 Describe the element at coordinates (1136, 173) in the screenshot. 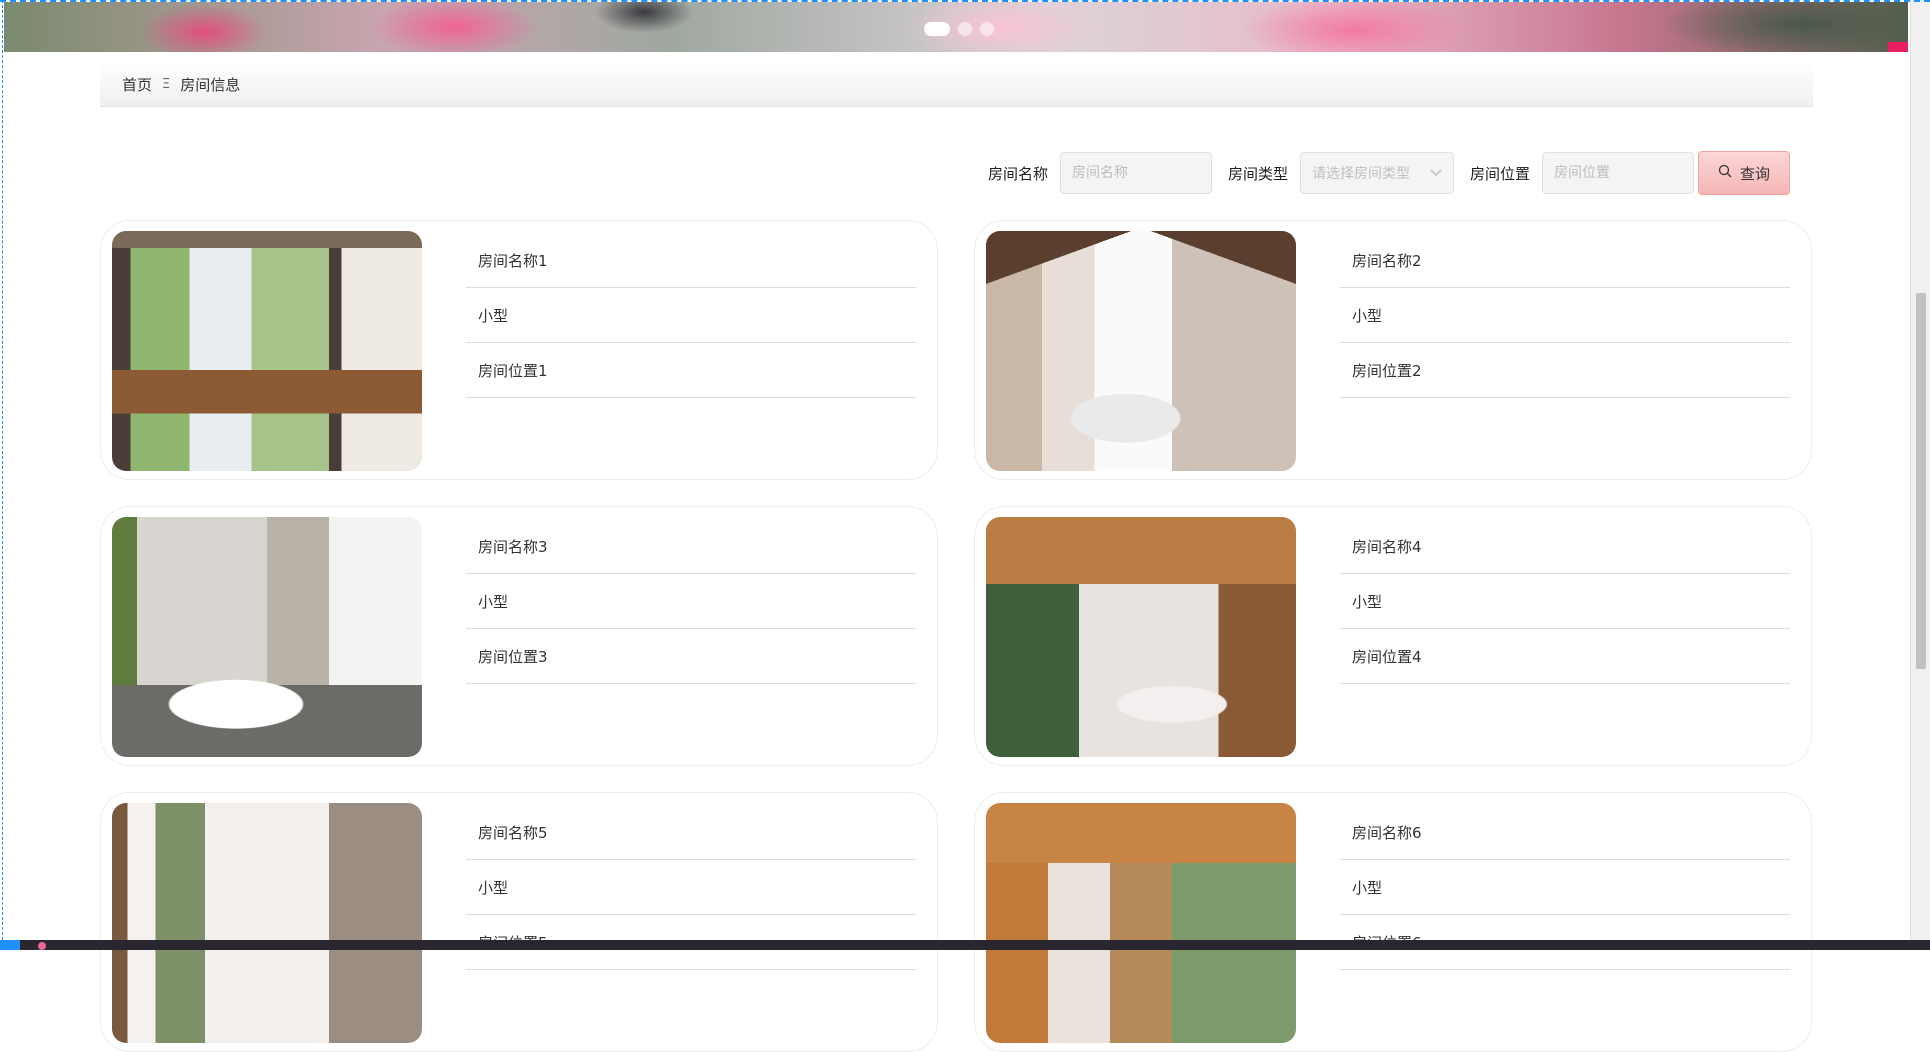

I see `room-name-input` at that location.